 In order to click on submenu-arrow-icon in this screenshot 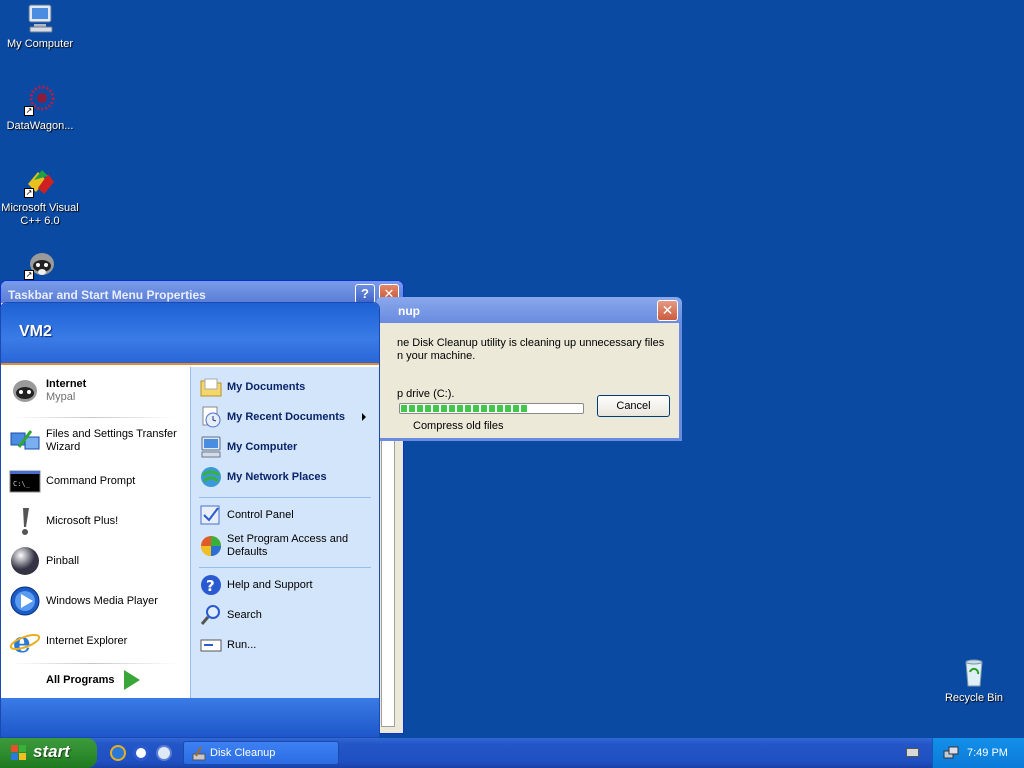, I will do `click(364, 417)`.